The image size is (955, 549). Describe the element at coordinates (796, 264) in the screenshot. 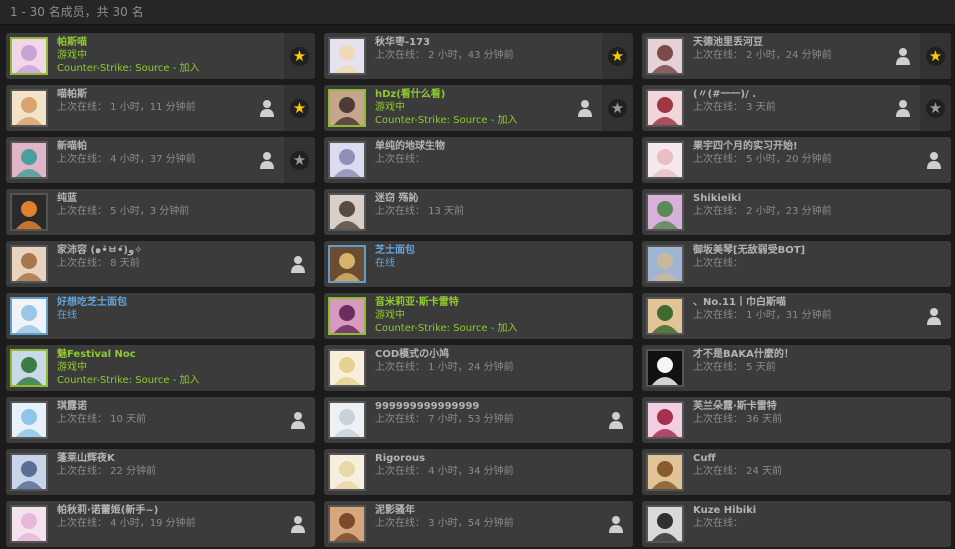

I see `member-card: 御坂美琴[无敌弱受BOT] 上次在线：` at that location.